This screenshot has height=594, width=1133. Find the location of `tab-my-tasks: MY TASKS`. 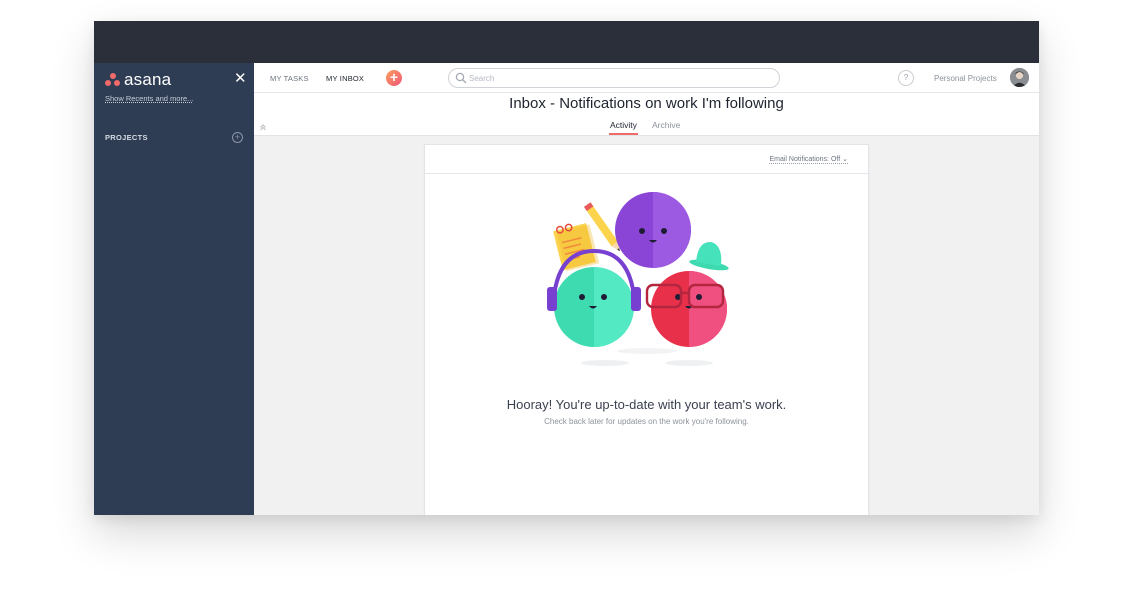

tab-my-tasks: MY TASKS is located at coordinates (289, 78).